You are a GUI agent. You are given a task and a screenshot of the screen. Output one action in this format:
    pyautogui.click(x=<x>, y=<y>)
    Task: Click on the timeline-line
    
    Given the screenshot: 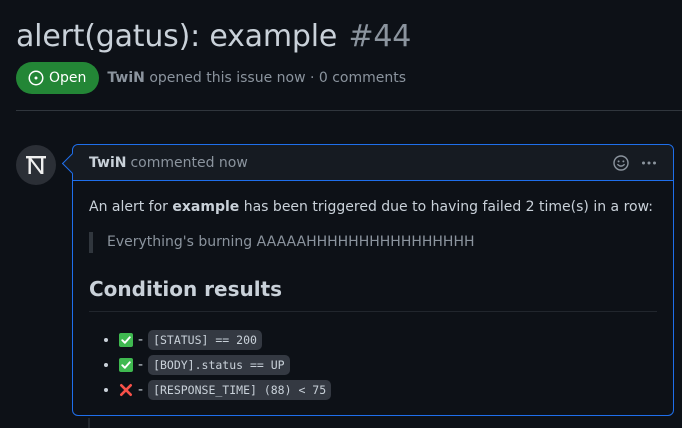 What is the action you would take?
    pyautogui.click(x=89, y=423)
    